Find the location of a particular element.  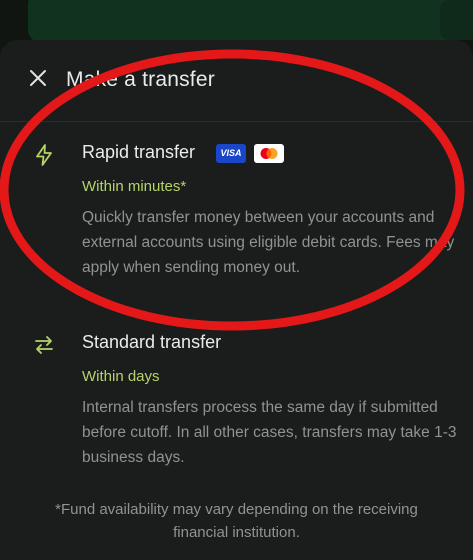

sheet-header: Make a transfer is located at coordinates (236, 81).